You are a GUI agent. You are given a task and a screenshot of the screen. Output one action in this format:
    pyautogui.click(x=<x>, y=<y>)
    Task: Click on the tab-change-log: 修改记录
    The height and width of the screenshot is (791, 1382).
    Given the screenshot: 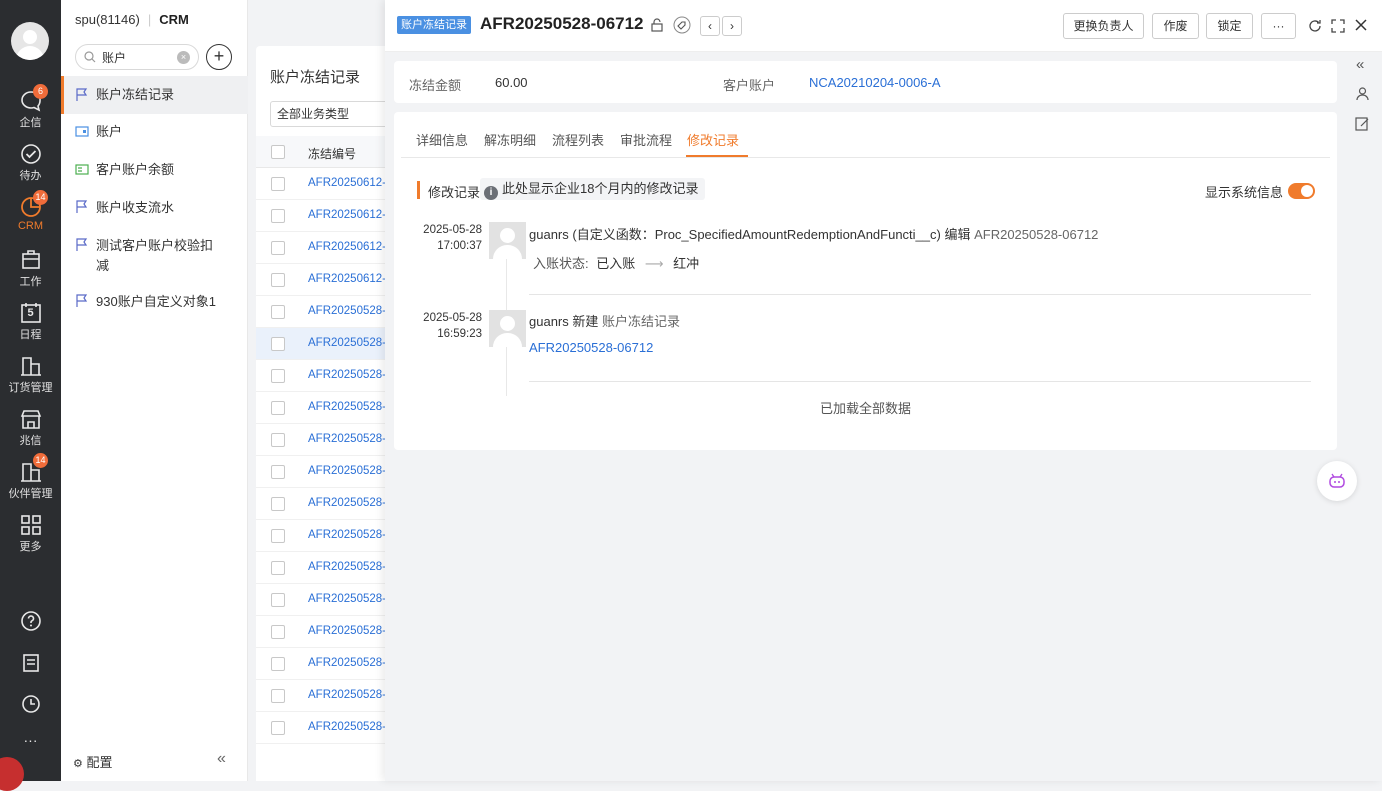 What is the action you would take?
    pyautogui.click(x=713, y=139)
    